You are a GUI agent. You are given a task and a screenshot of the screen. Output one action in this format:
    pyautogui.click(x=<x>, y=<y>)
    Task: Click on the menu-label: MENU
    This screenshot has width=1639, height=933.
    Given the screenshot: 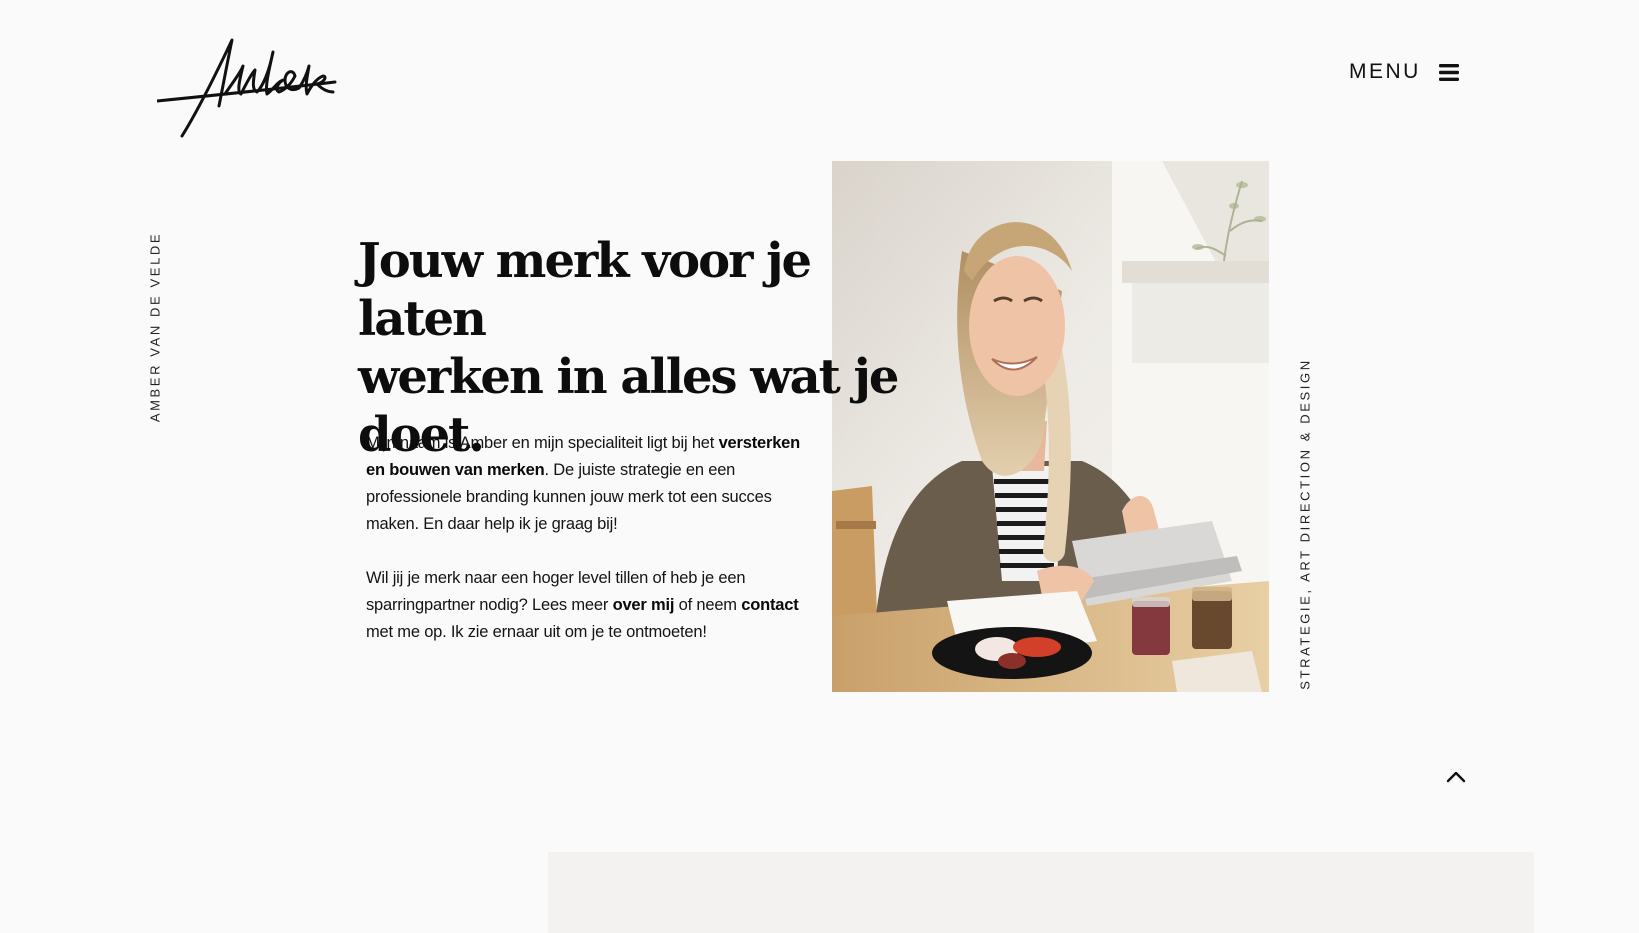 What is the action you would take?
    pyautogui.click(x=1385, y=71)
    